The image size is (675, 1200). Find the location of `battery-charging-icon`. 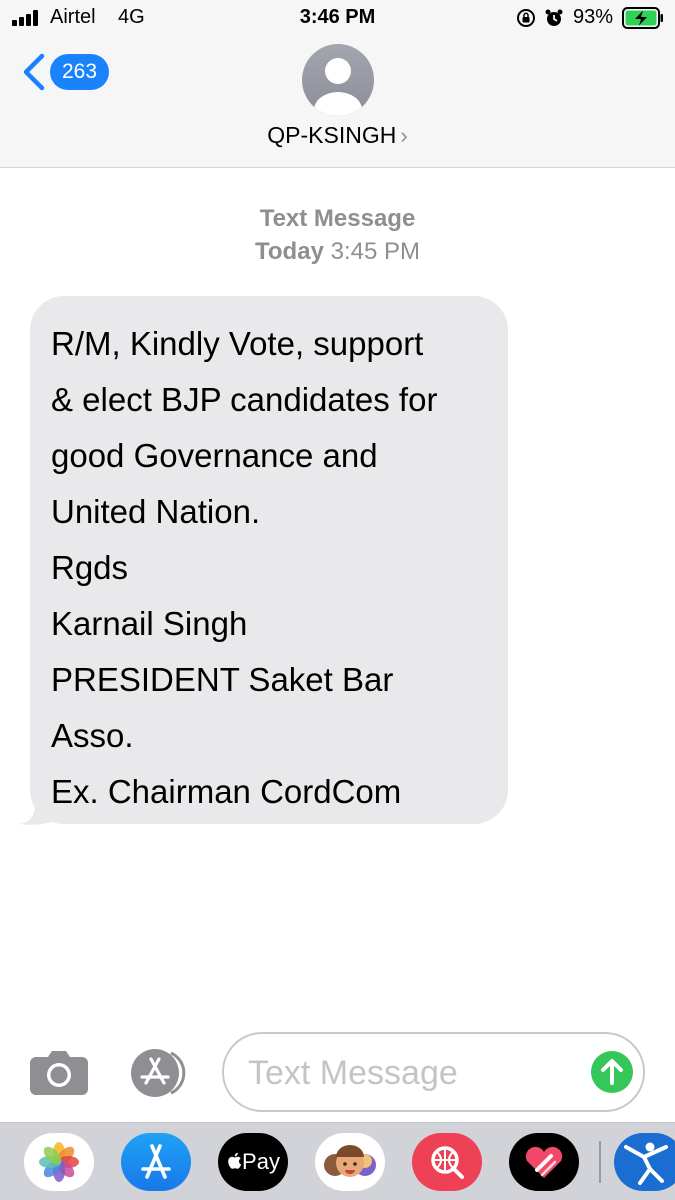

battery-charging-icon is located at coordinates (642, 18).